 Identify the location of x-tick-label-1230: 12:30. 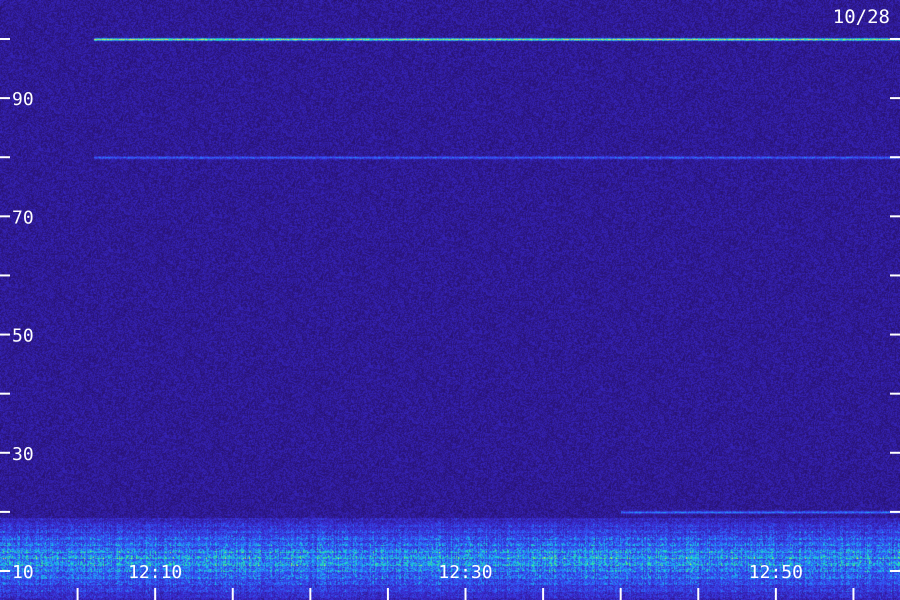
(465, 572).